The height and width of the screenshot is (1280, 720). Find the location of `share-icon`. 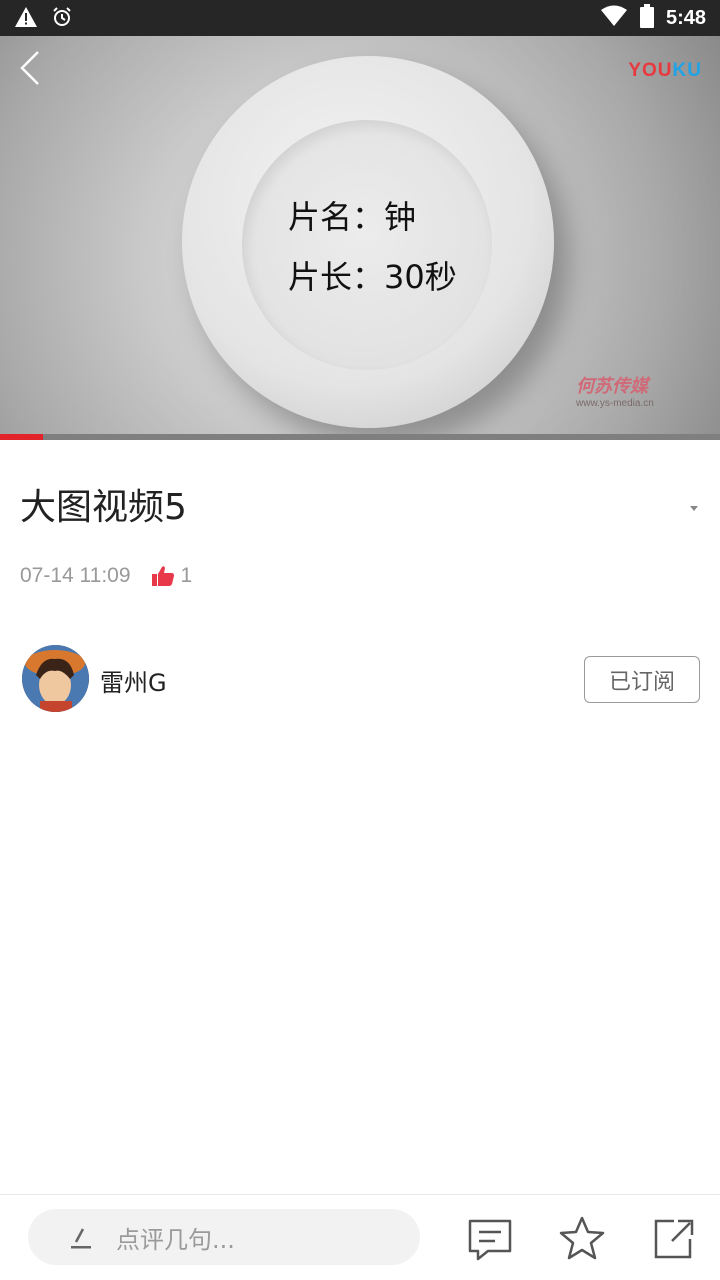

share-icon is located at coordinates (674, 1239).